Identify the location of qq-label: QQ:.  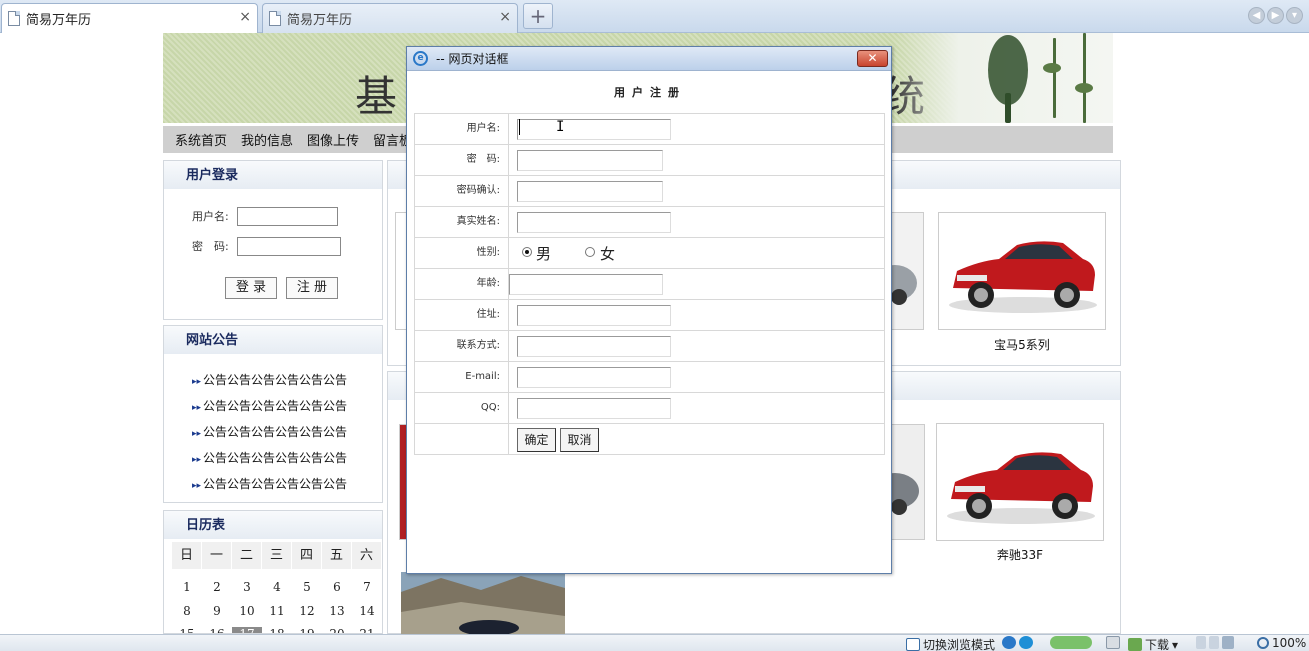
(462, 408).